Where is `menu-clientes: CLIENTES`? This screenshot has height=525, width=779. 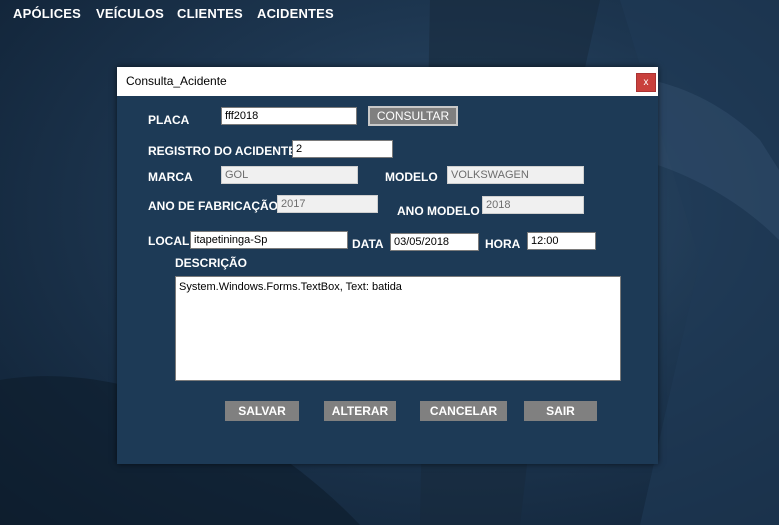 menu-clientes: CLIENTES is located at coordinates (210, 13).